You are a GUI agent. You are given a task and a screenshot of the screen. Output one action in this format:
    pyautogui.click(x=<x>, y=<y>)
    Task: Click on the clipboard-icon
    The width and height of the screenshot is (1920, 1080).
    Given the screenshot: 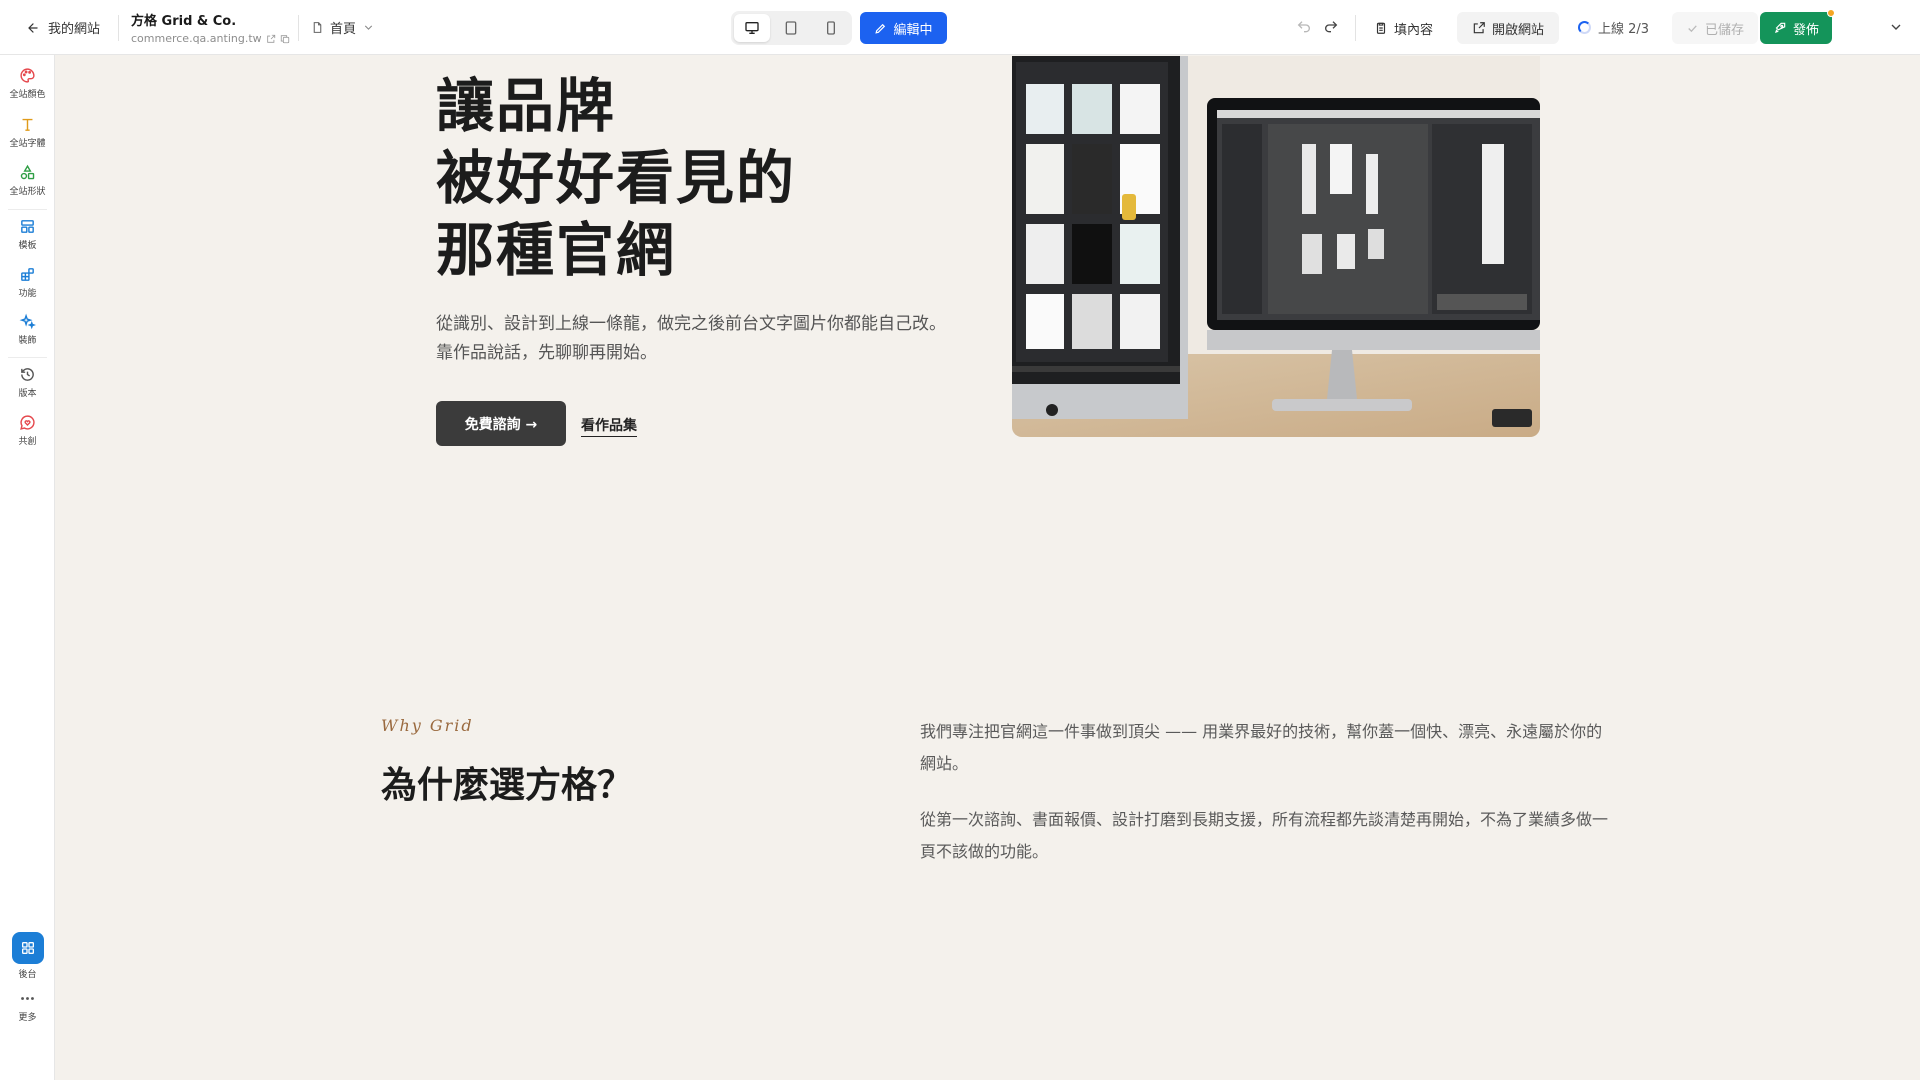 What is the action you would take?
    pyautogui.click(x=1381, y=28)
    